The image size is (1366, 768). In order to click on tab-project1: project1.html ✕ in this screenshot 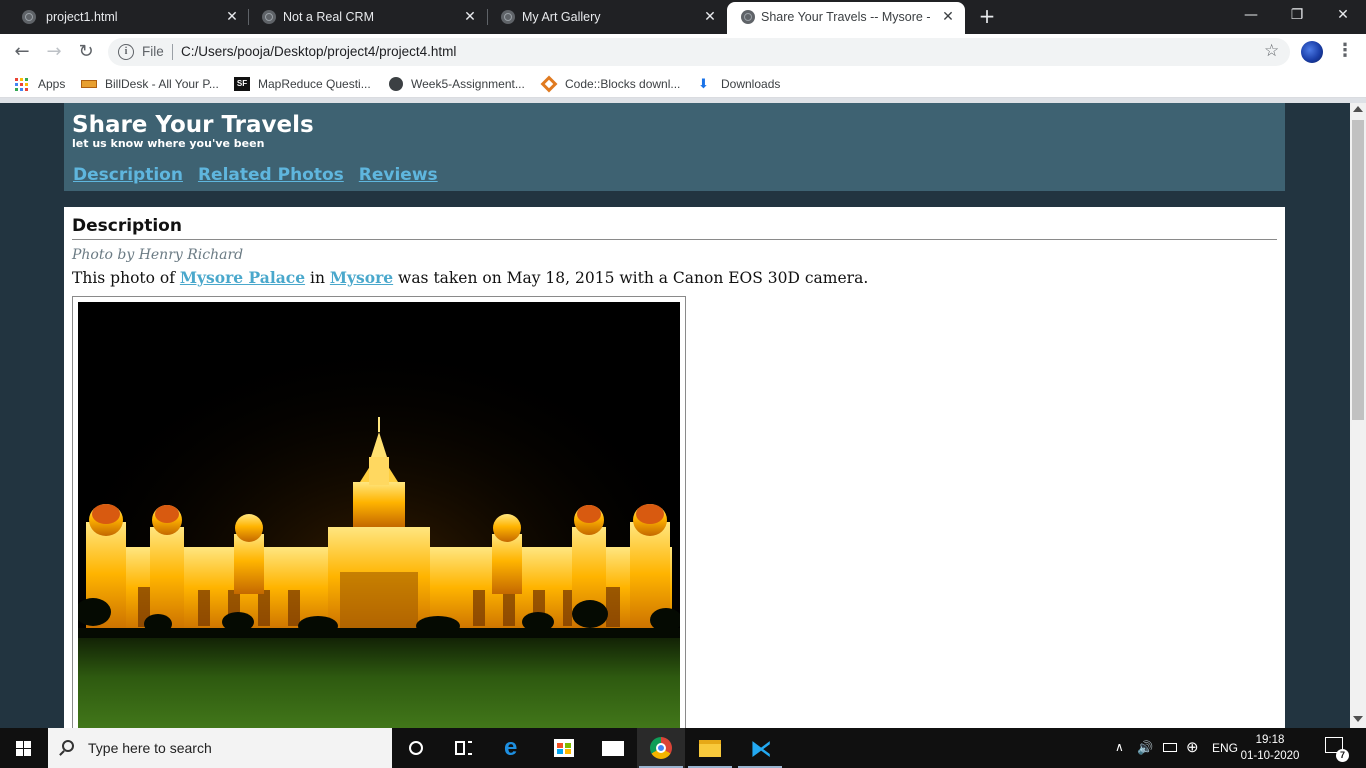, I will do `click(128, 17)`.